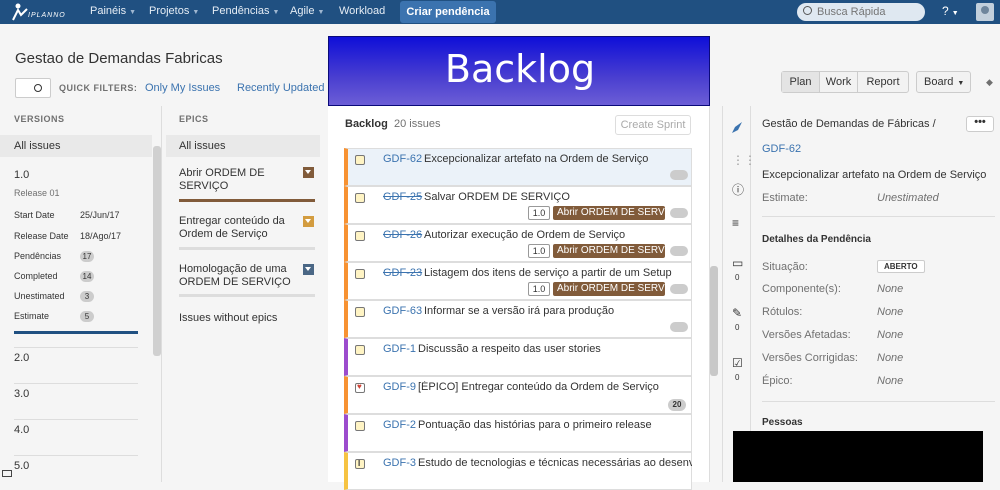 Image resolution: width=1000 pixels, height=490 pixels. What do you see at coordinates (849, 124) in the screenshot?
I see `detail-project-breadcrumb: Gestão de Demandas de Fábricas /` at bounding box center [849, 124].